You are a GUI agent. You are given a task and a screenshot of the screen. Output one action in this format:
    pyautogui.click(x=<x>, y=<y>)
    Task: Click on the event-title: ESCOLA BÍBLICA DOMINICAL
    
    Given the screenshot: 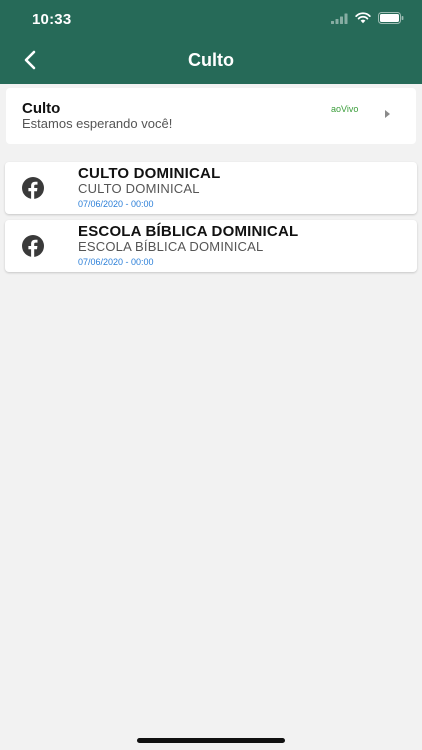 What is the action you would take?
    pyautogui.click(x=188, y=231)
    